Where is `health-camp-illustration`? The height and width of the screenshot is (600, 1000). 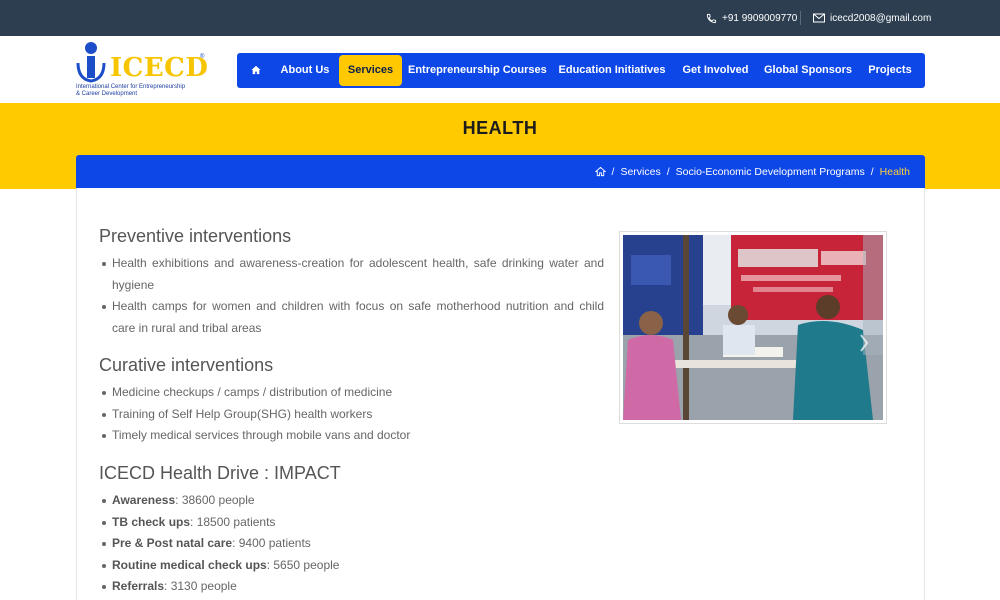
health-camp-illustration is located at coordinates (753, 327).